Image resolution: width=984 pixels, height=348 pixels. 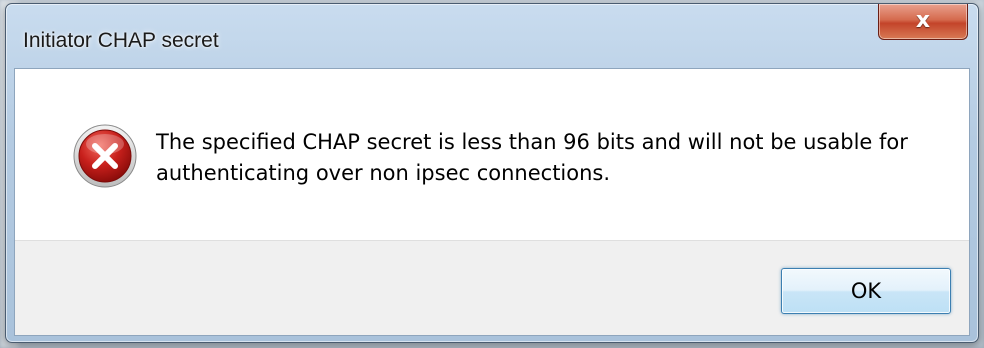 I want to click on close-icon: x, so click(x=923, y=20).